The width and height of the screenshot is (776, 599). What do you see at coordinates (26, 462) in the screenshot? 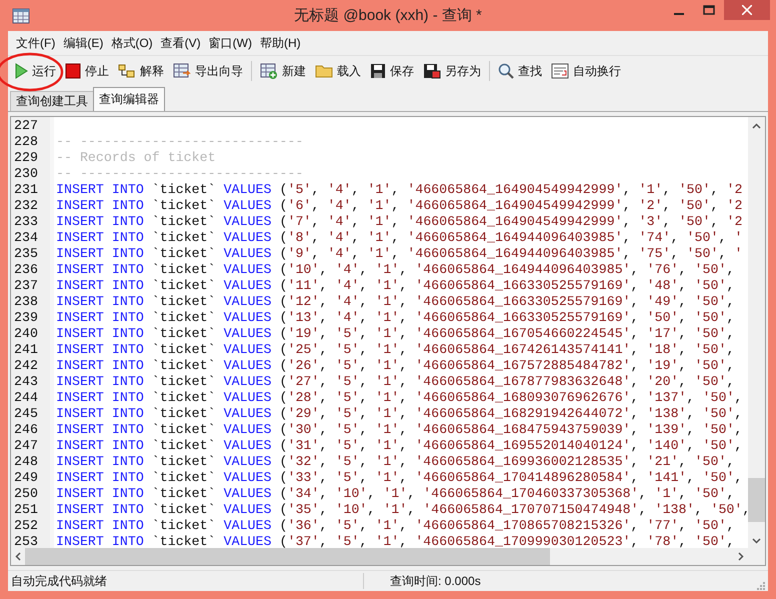
I see `line-number: 248` at bounding box center [26, 462].